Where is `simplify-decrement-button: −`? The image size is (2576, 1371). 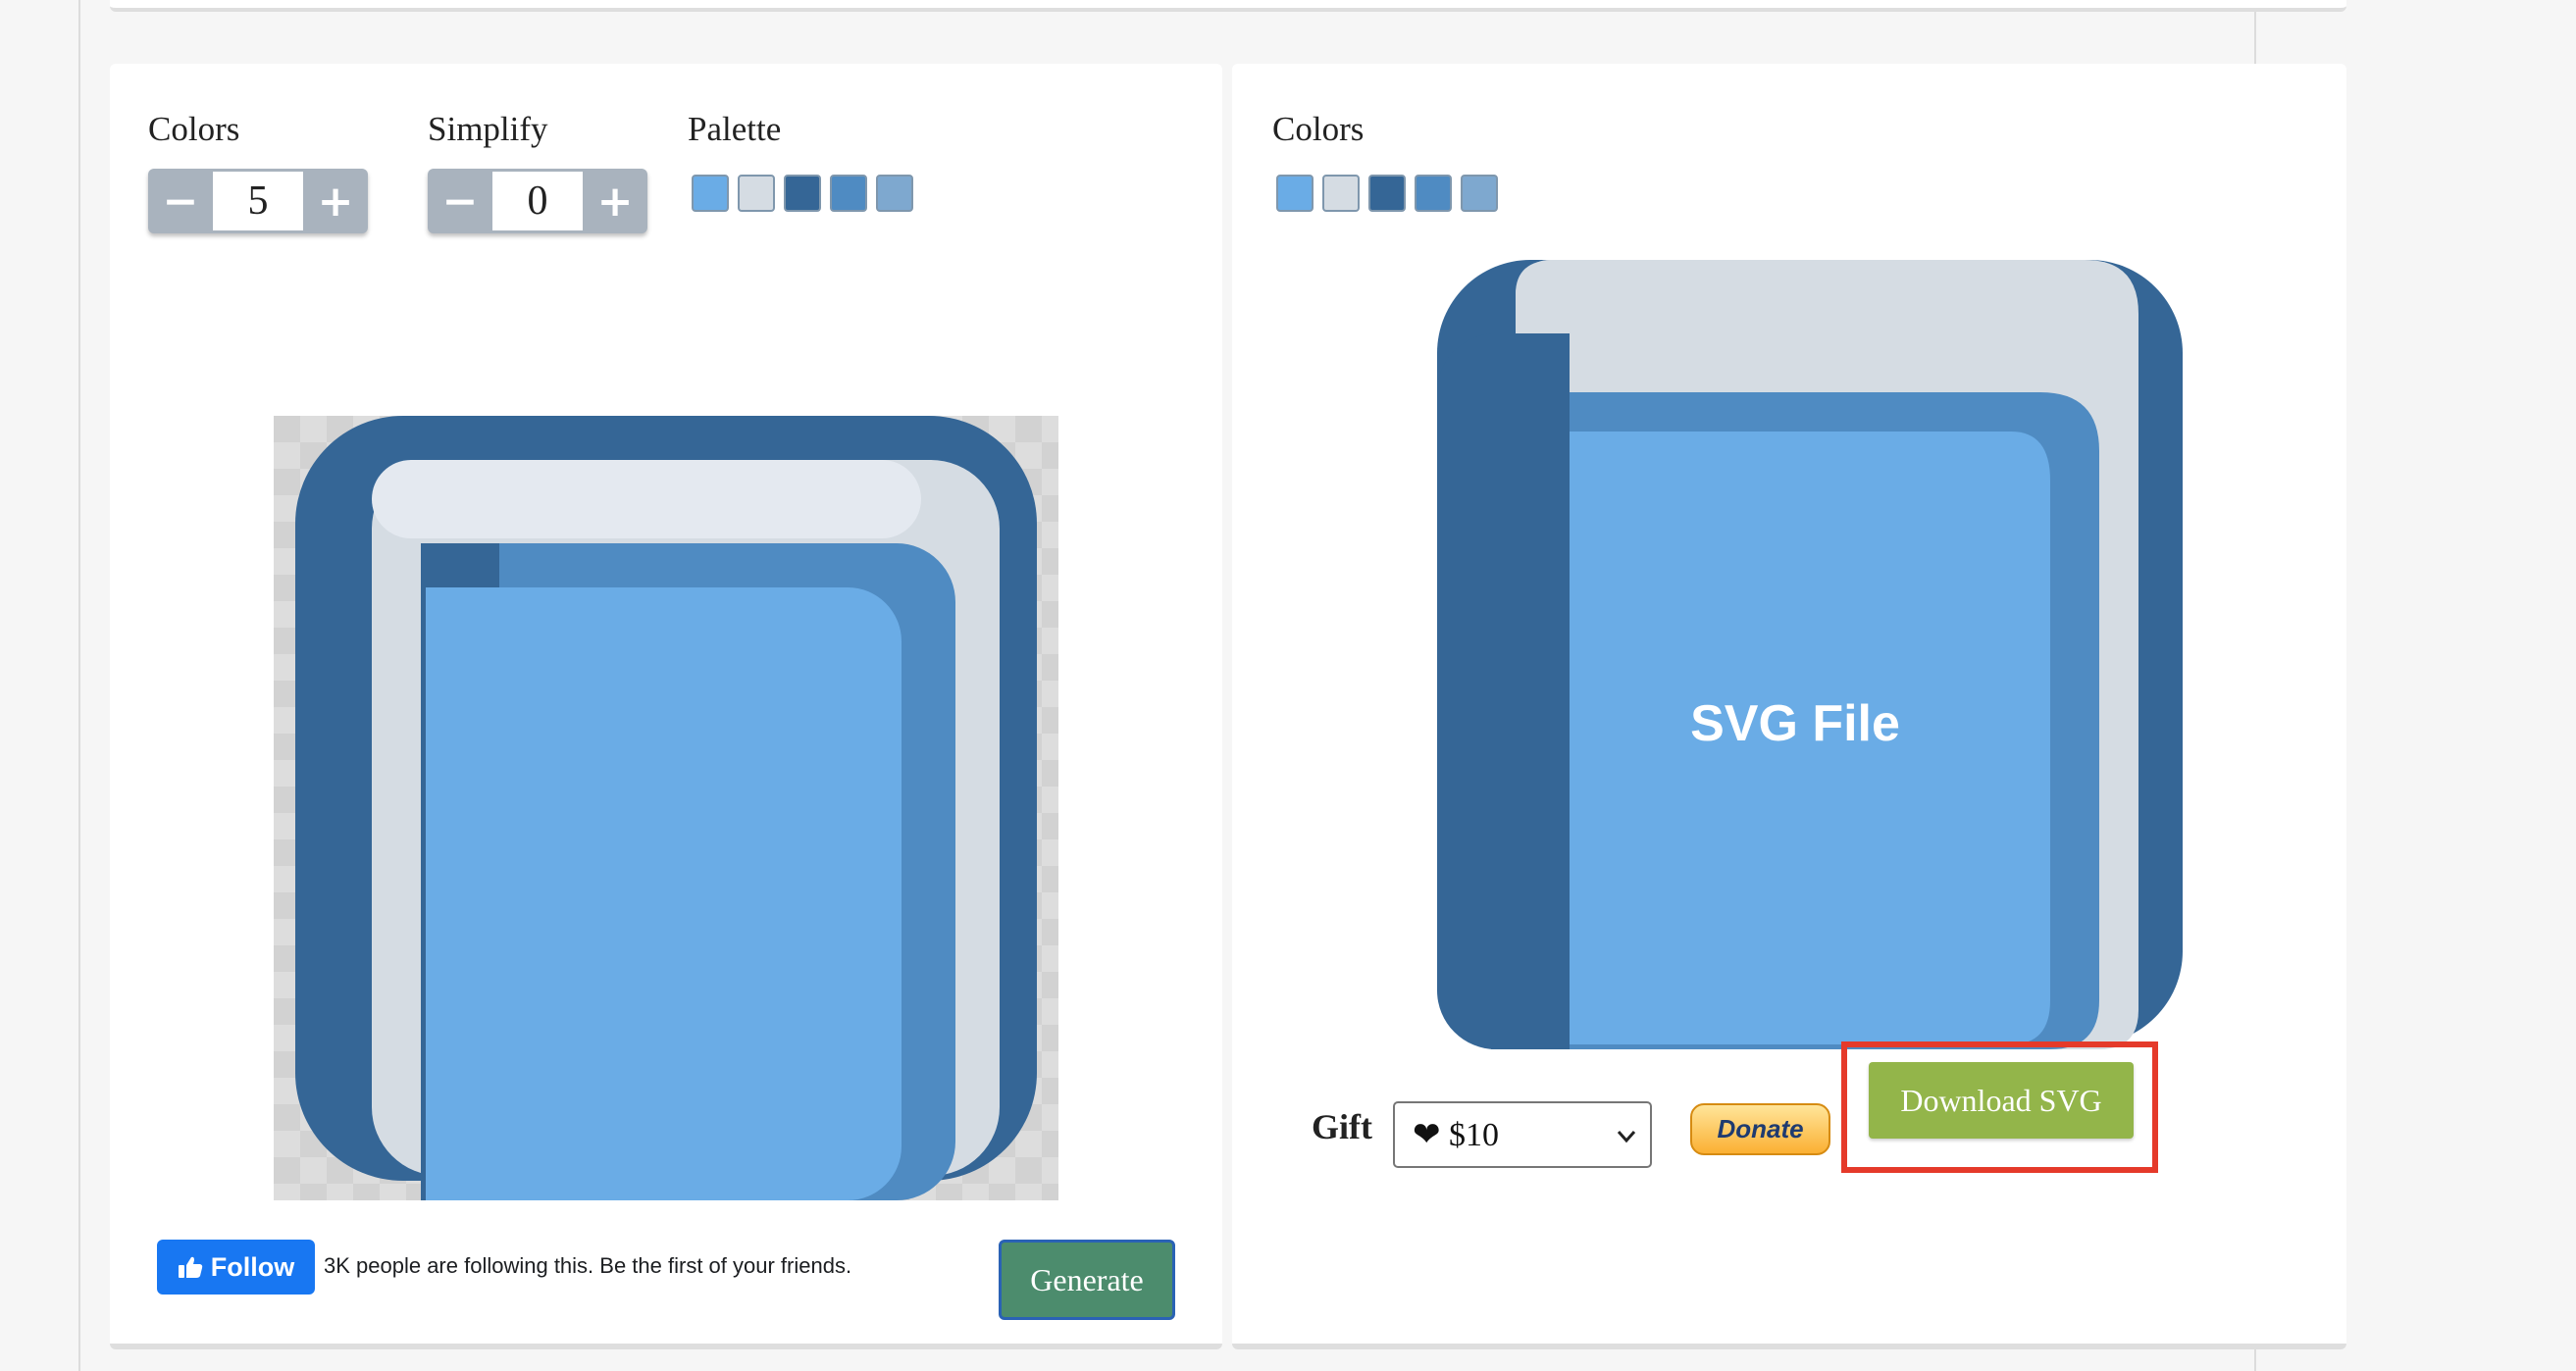 simplify-decrement-button: − is located at coordinates (460, 201).